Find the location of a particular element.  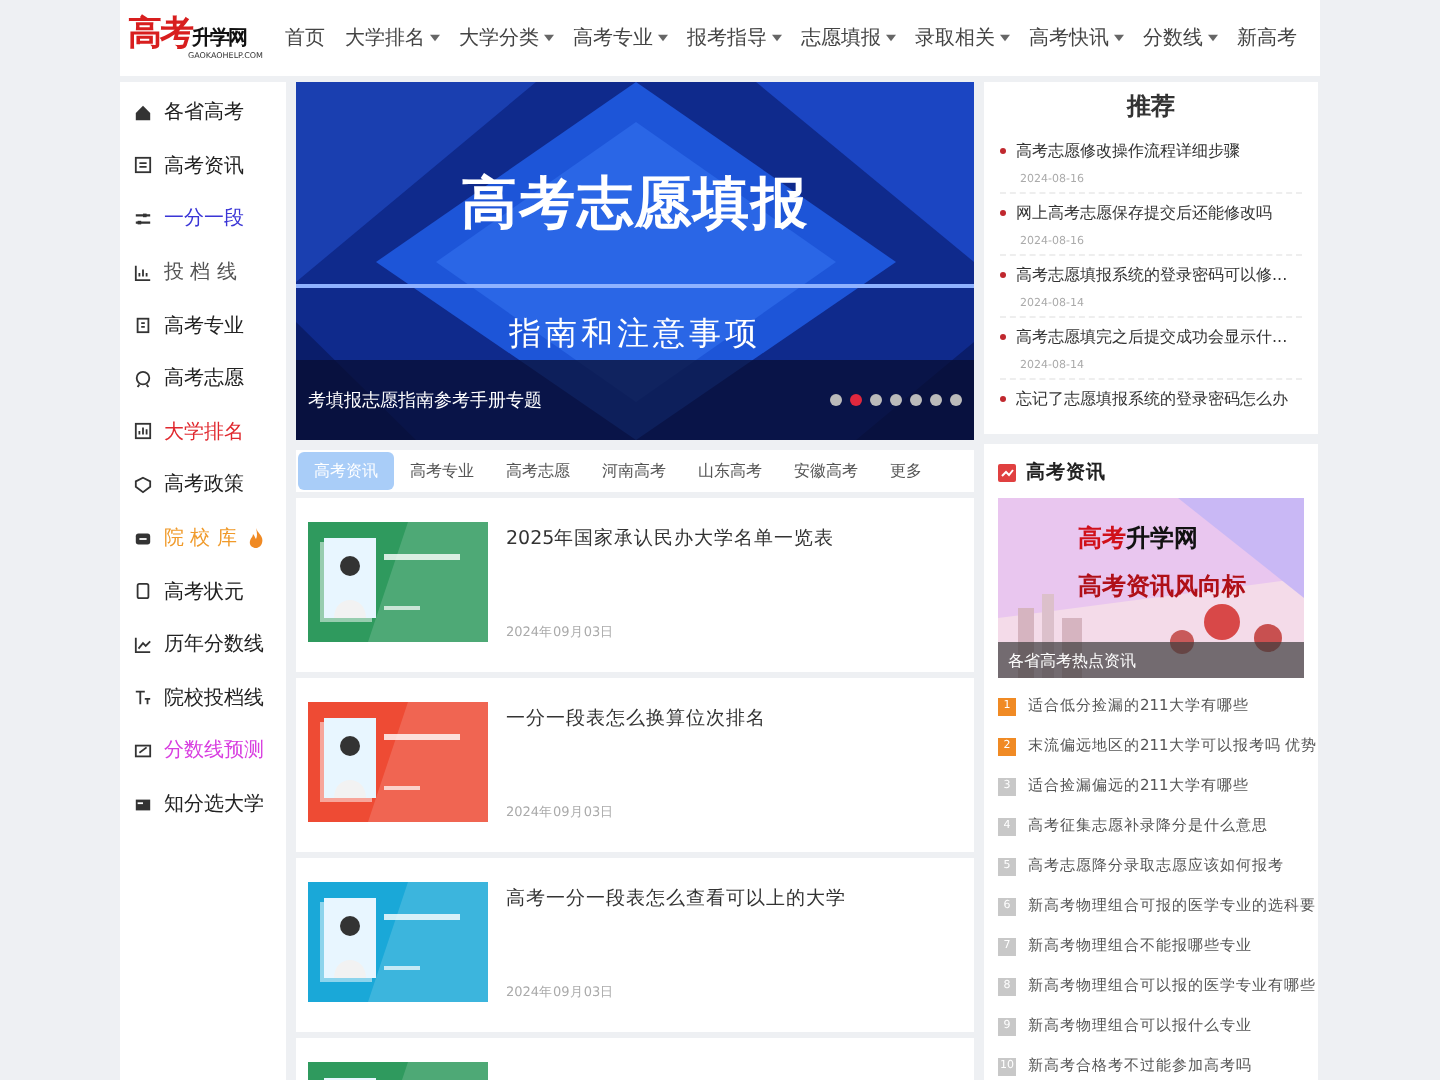

card-icon is located at coordinates (143, 804).